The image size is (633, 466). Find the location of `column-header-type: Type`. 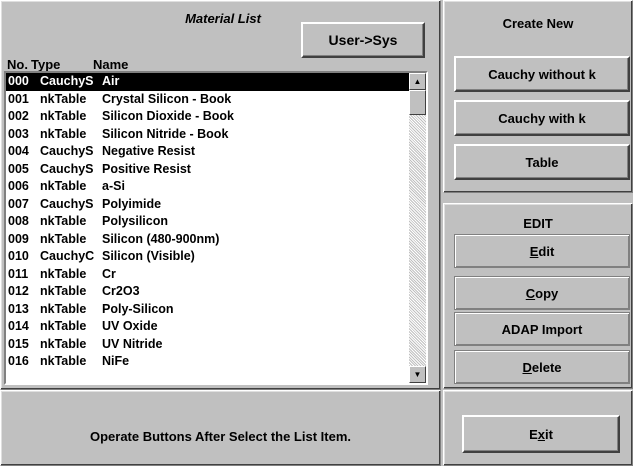

column-header-type: Type is located at coordinates (46, 64).